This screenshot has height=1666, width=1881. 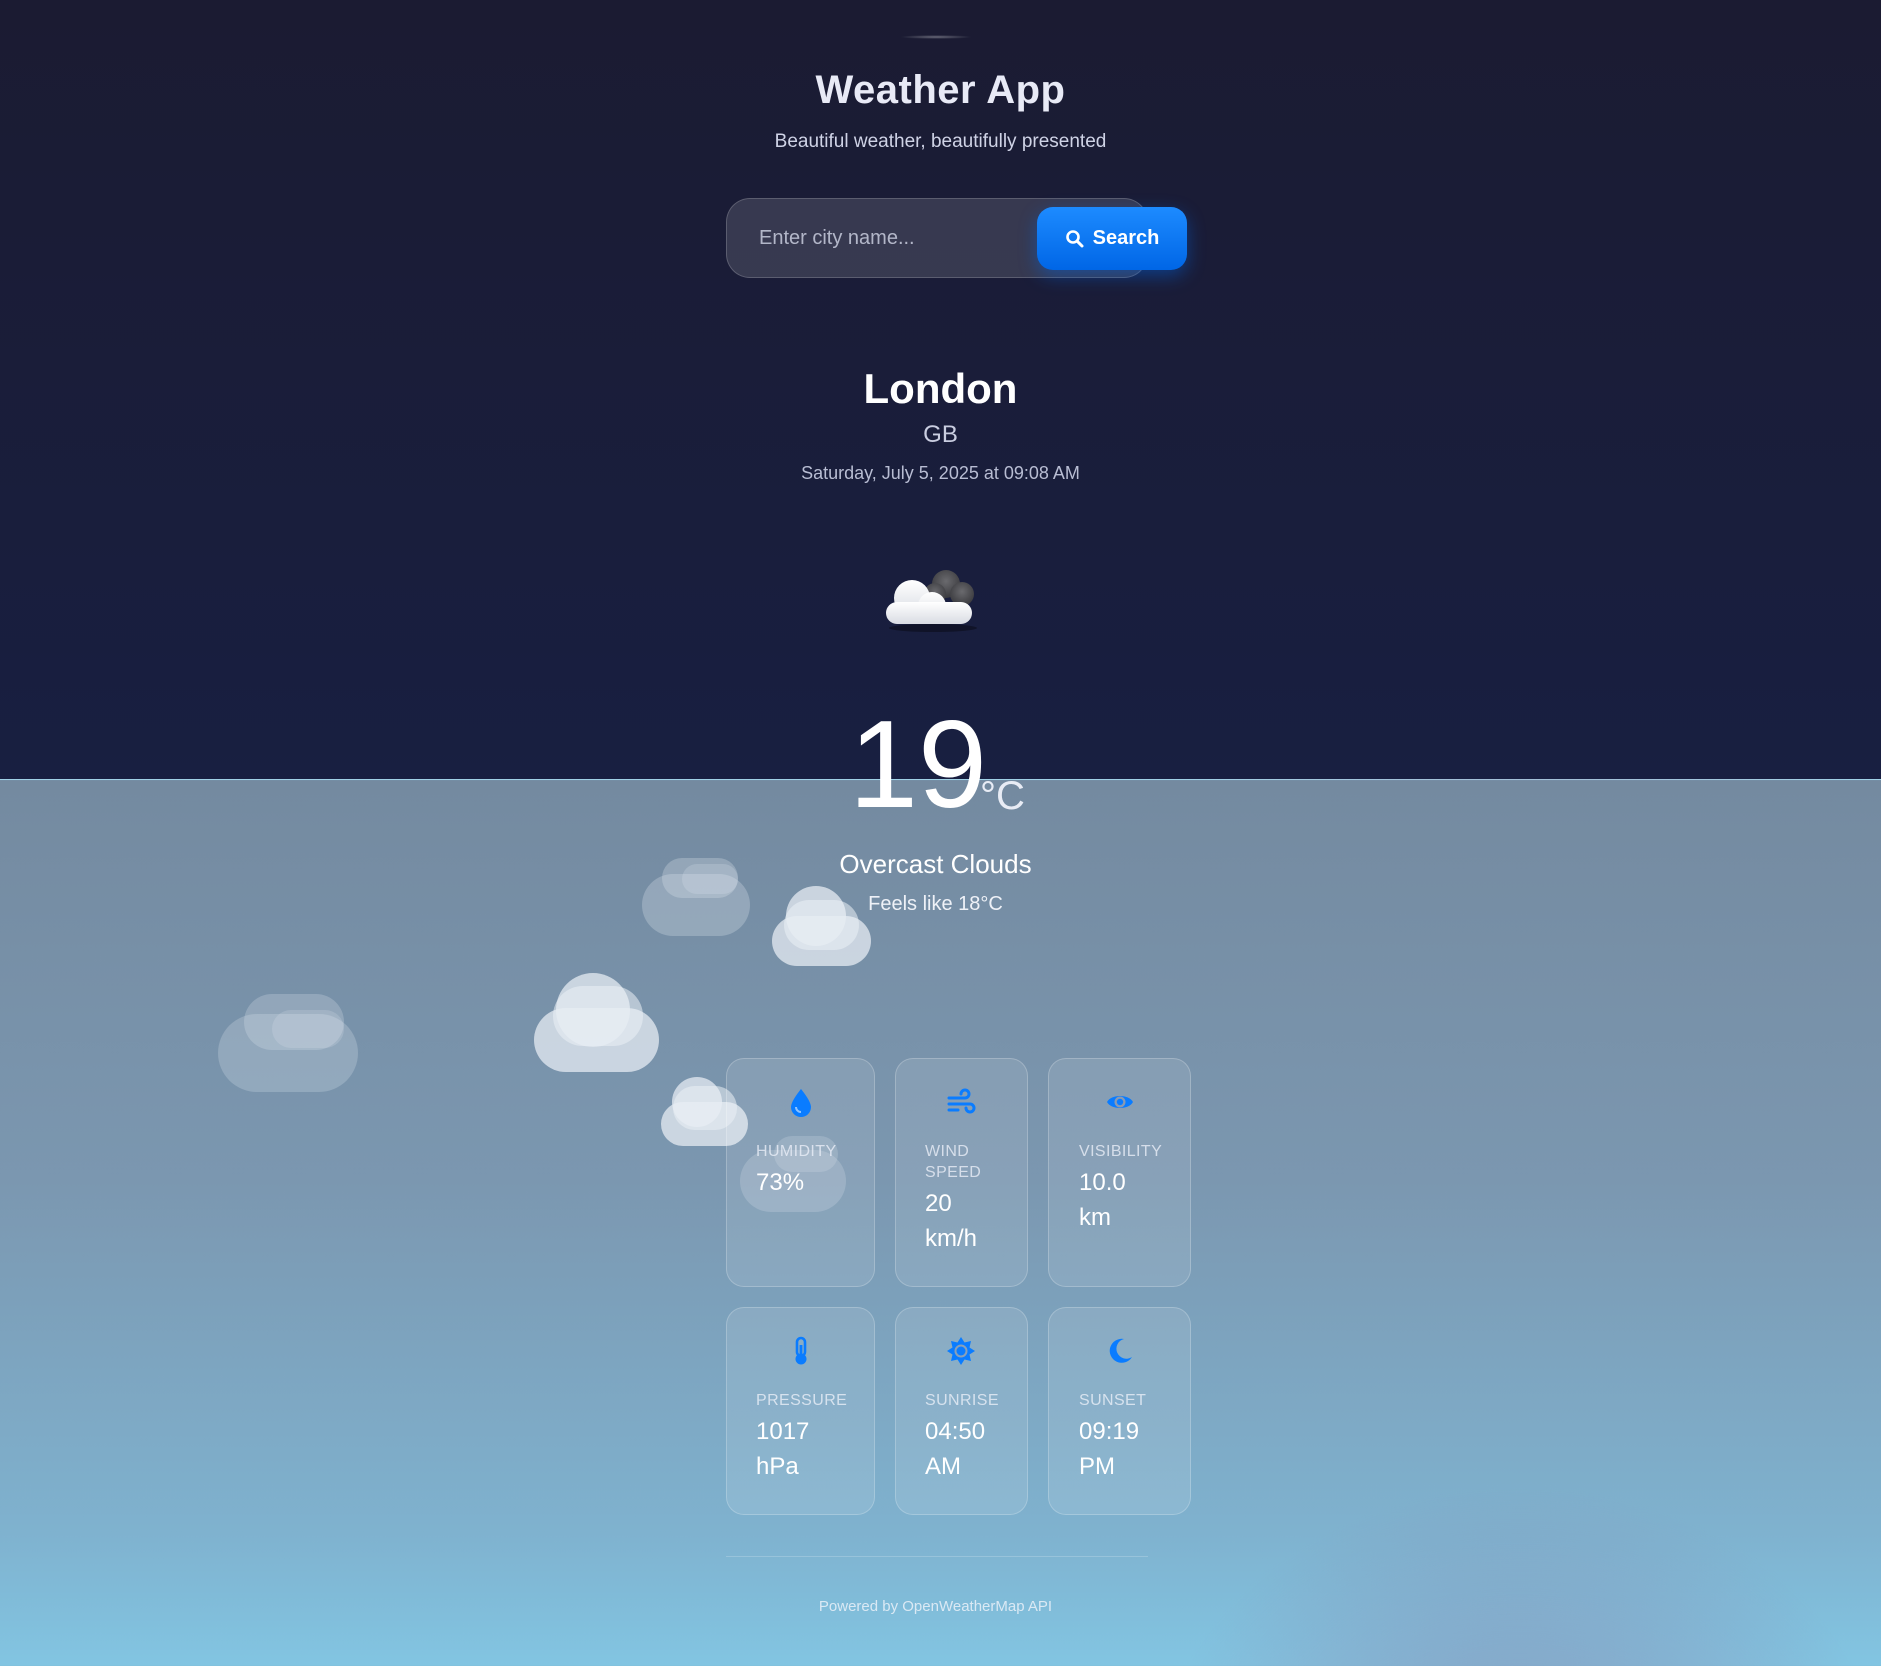 I want to click on detail-card-visibility: VISIBILITY 10.0 km, so click(x=1119, y=1172).